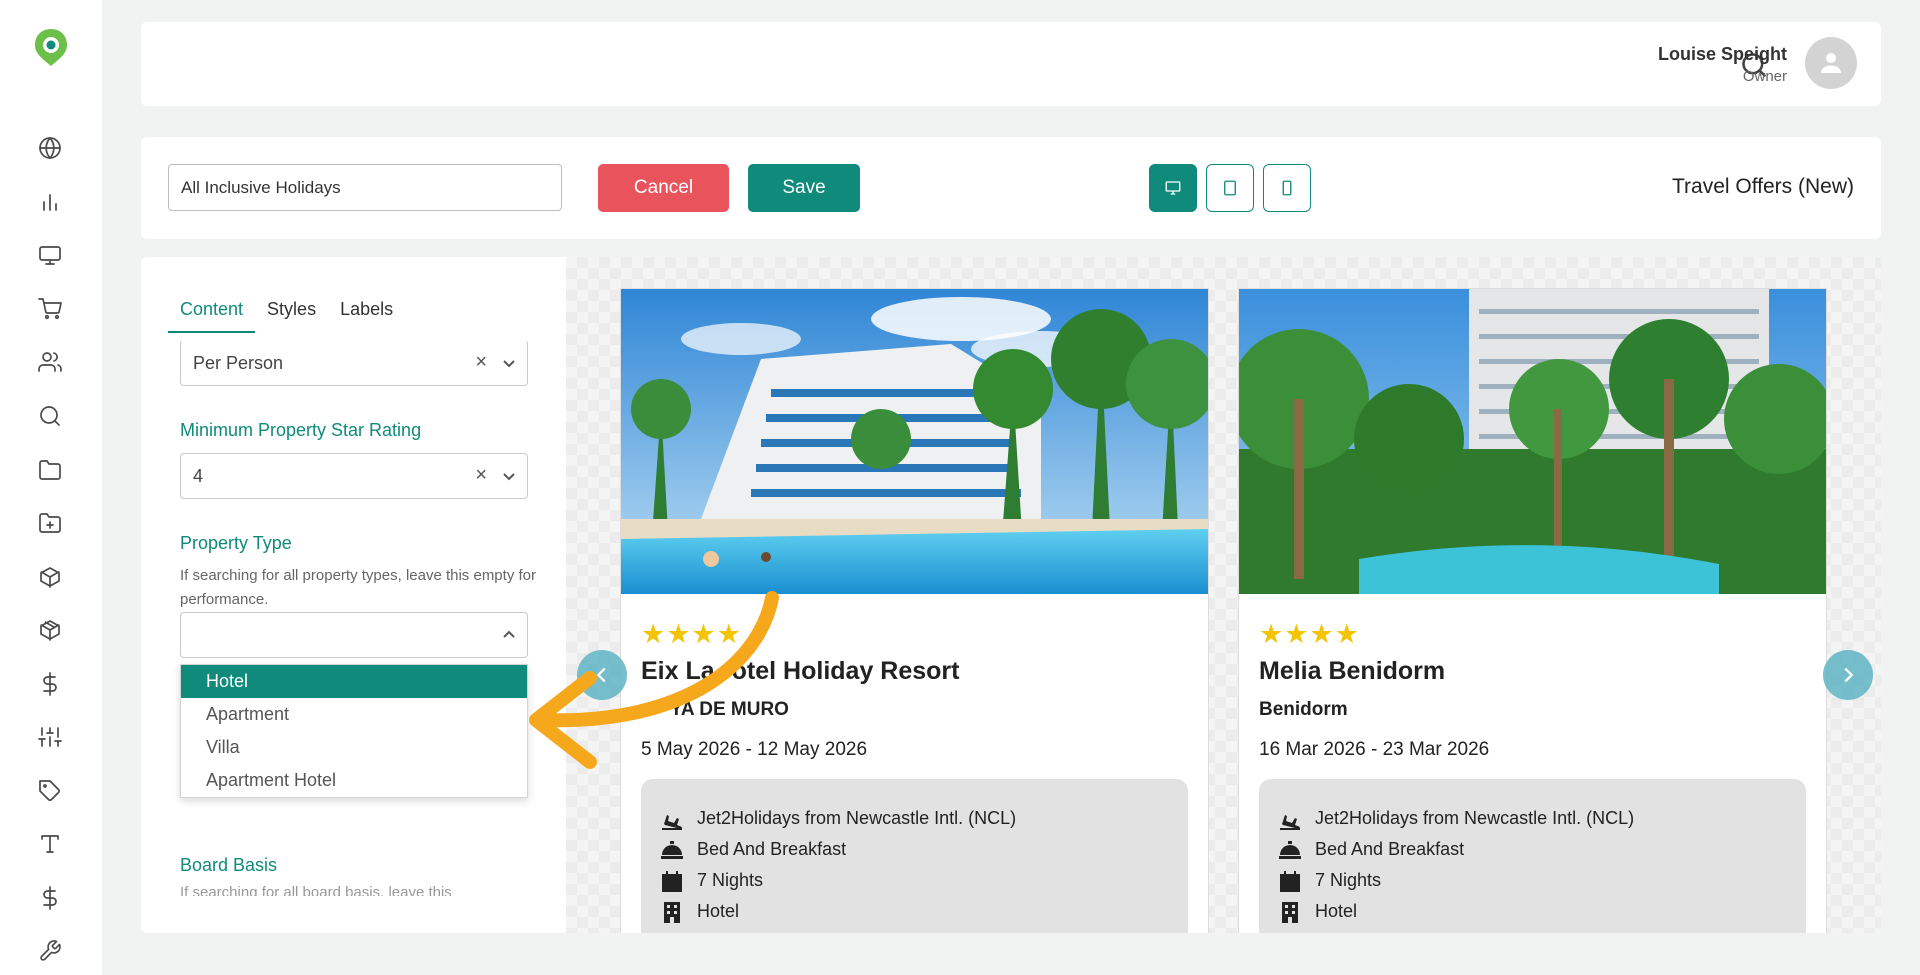  I want to click on monitor-icon, so click(50, 255).